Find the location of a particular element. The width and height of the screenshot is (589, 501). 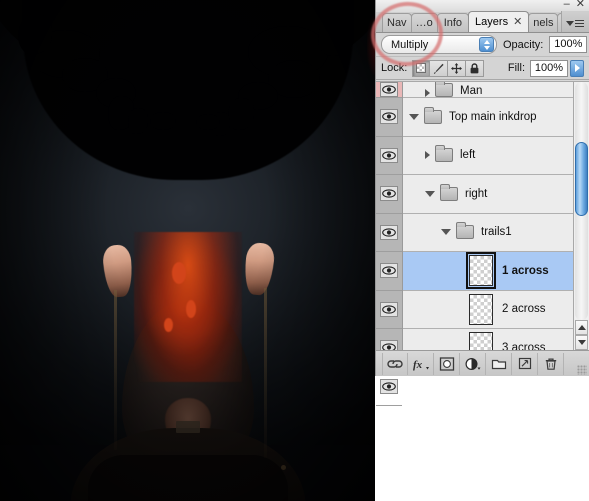

visibility-column is located at coordinates (389, 244).